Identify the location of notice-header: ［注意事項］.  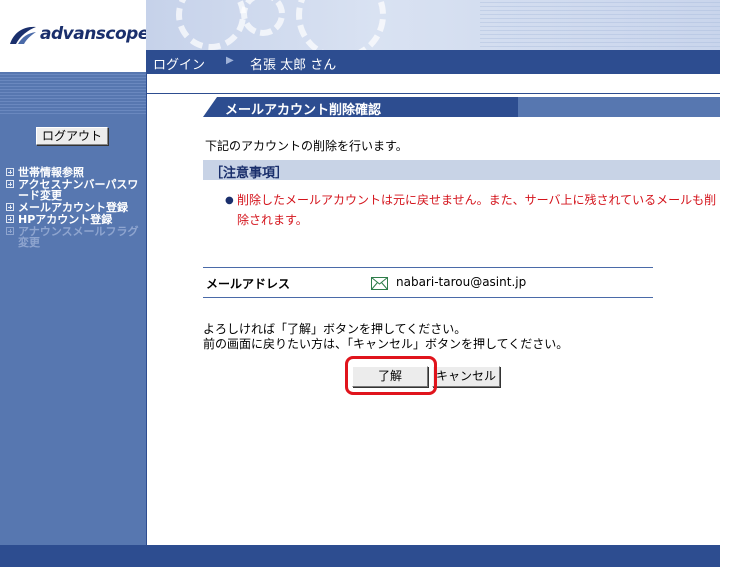
(461, 170).